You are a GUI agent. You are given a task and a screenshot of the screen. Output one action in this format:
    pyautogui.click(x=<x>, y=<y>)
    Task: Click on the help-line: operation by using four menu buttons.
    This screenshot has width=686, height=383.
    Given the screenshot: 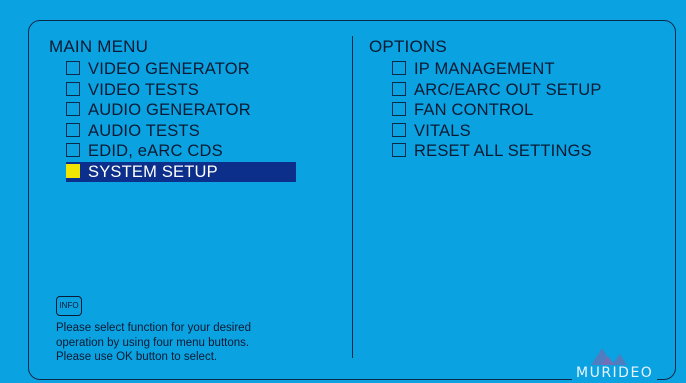 What is the action you would take?
    pyautogui.click(x=153, y=342)
    